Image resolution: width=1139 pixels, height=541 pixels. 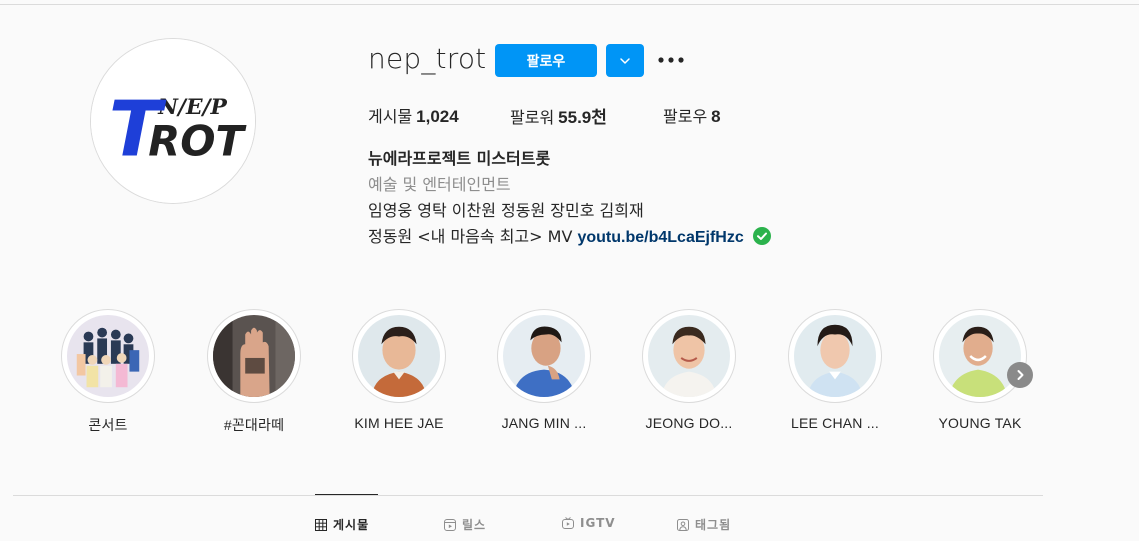 What do you see at coordinates (197, 141) in the screenshot?
I see `logo-big-rest: ROT` at bounding box center [197, 141].